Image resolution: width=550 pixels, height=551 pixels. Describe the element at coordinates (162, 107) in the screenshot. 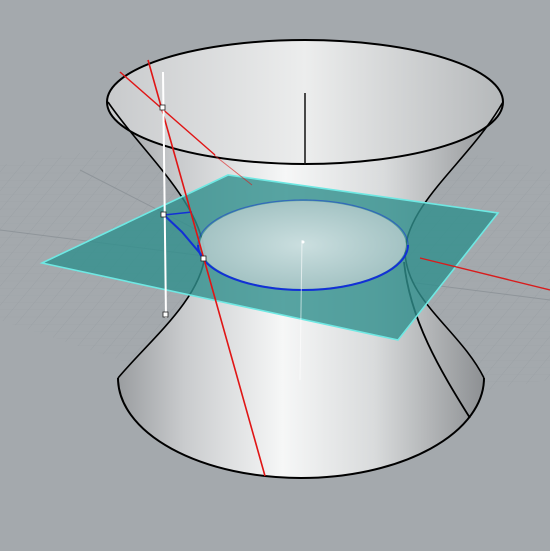

I see `gumball-handle-top` at that location.